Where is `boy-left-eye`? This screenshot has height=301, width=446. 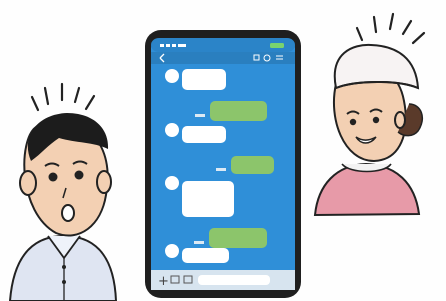
boy-left-eye is located at coordinates (53, 177).